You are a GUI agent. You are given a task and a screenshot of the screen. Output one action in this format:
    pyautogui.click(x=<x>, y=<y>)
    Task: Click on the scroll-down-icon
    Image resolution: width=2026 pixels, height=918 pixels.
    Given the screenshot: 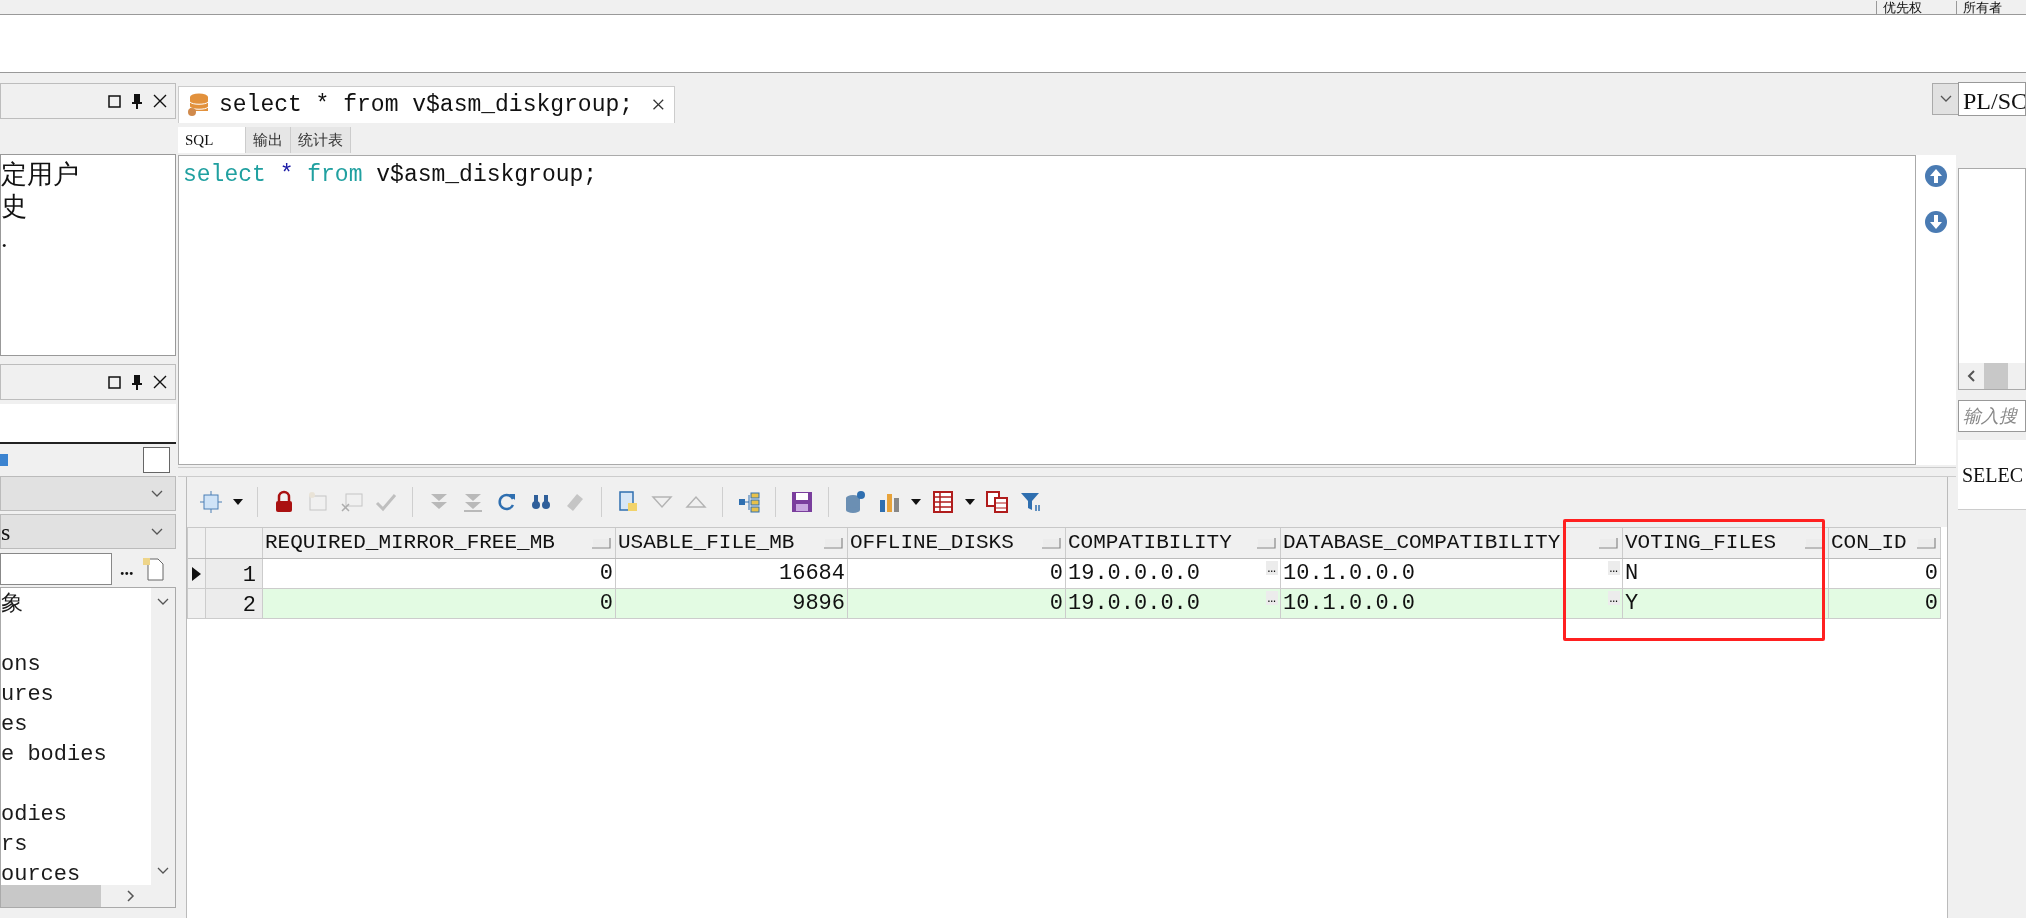 What is the action you would take?
    pyautogui.click(x=163, y=871)
    